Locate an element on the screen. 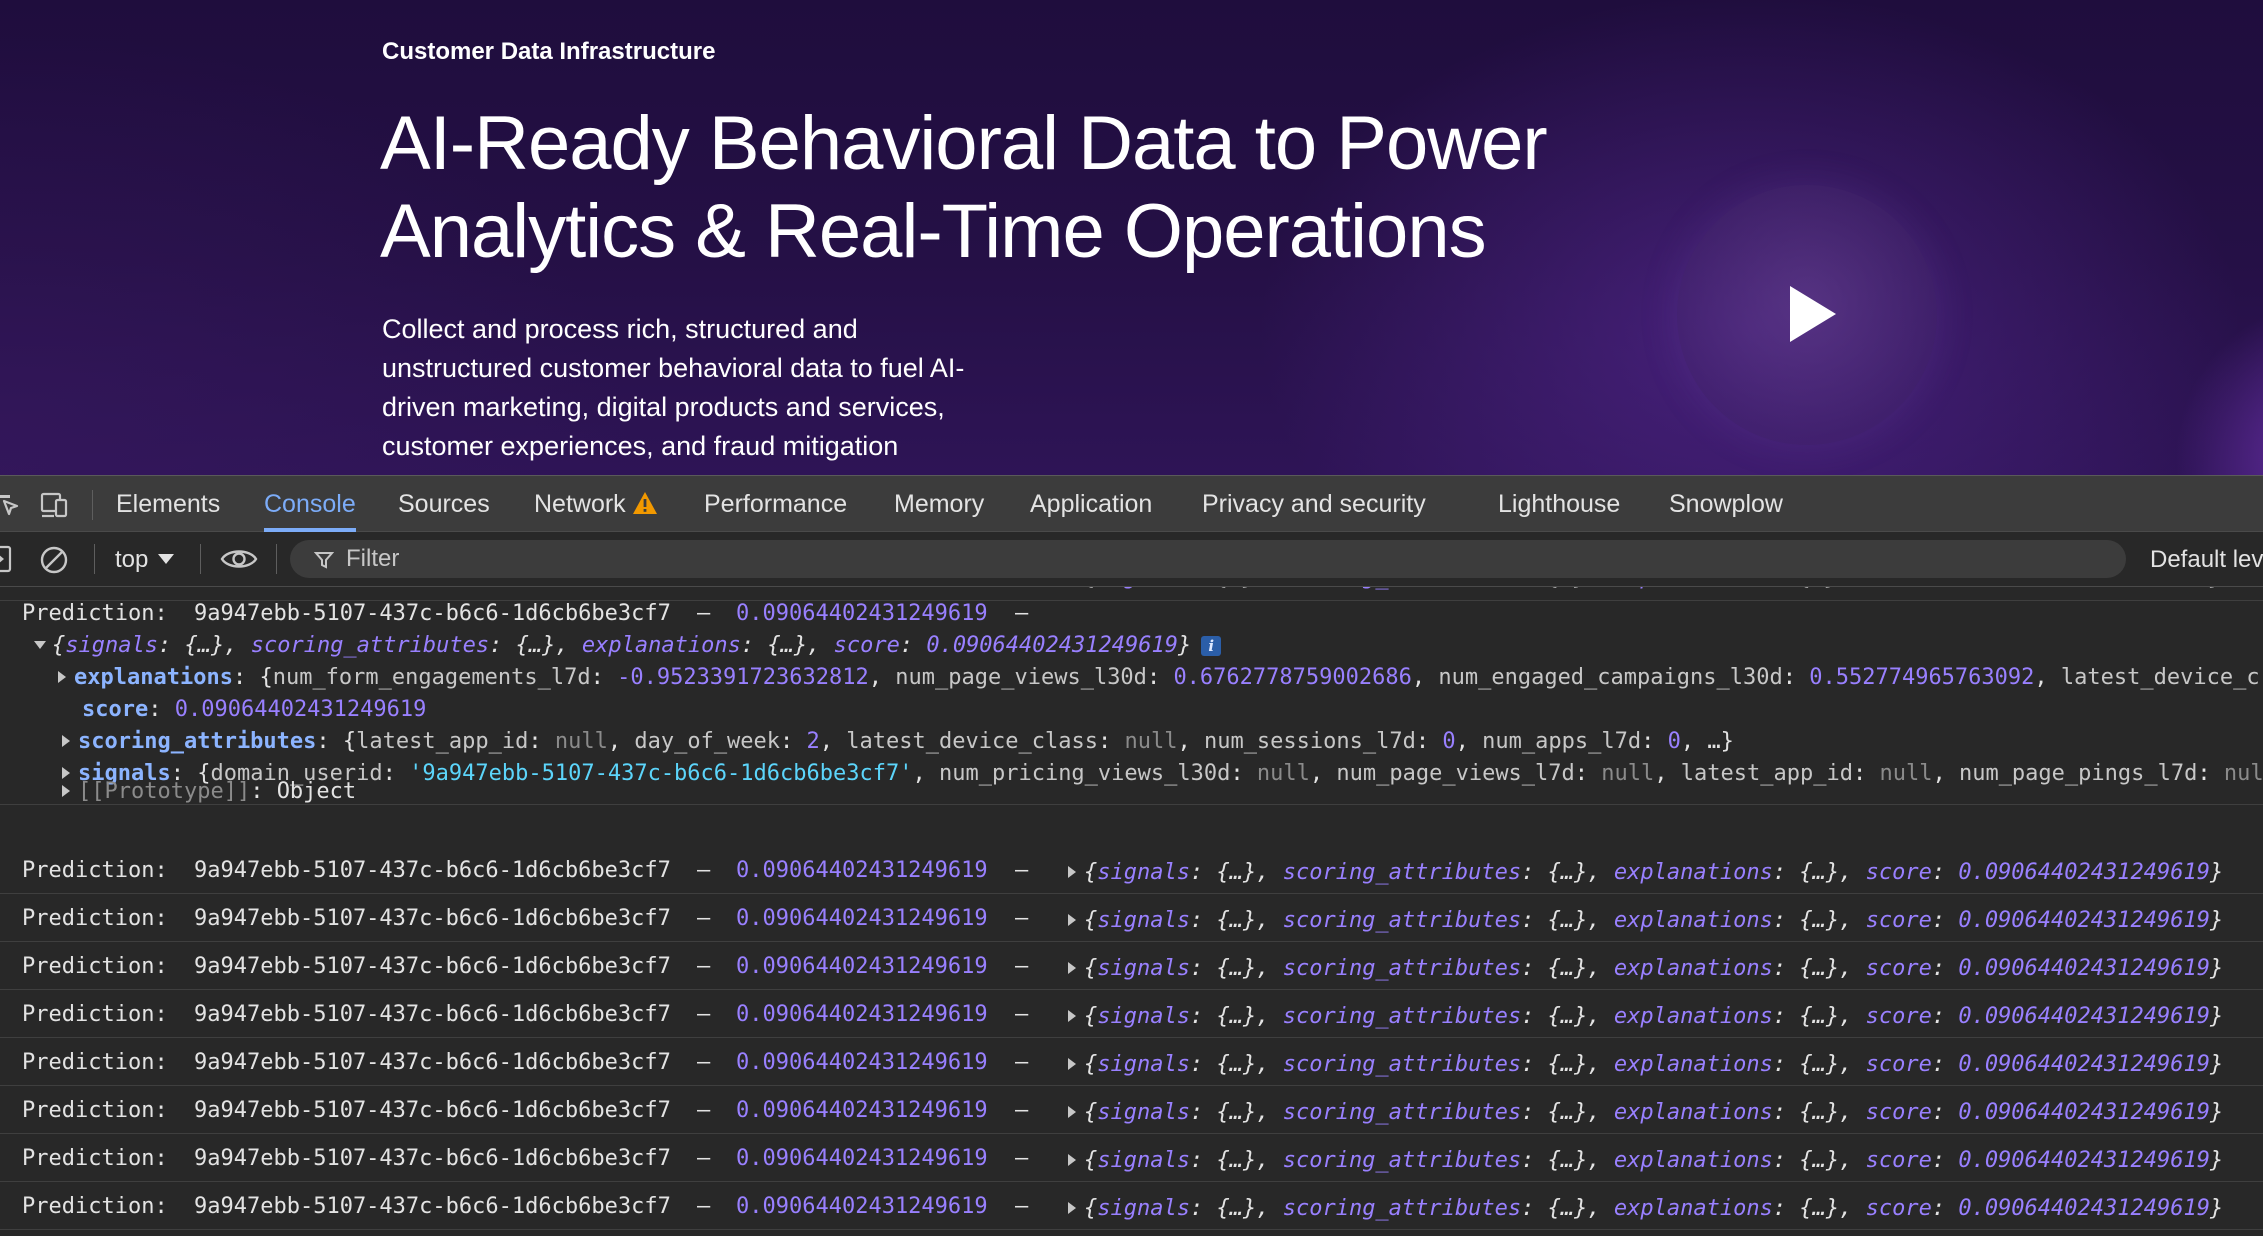 This screenshot has width=2263, height=1236. context-value: top is located at coordinates (132, 559).